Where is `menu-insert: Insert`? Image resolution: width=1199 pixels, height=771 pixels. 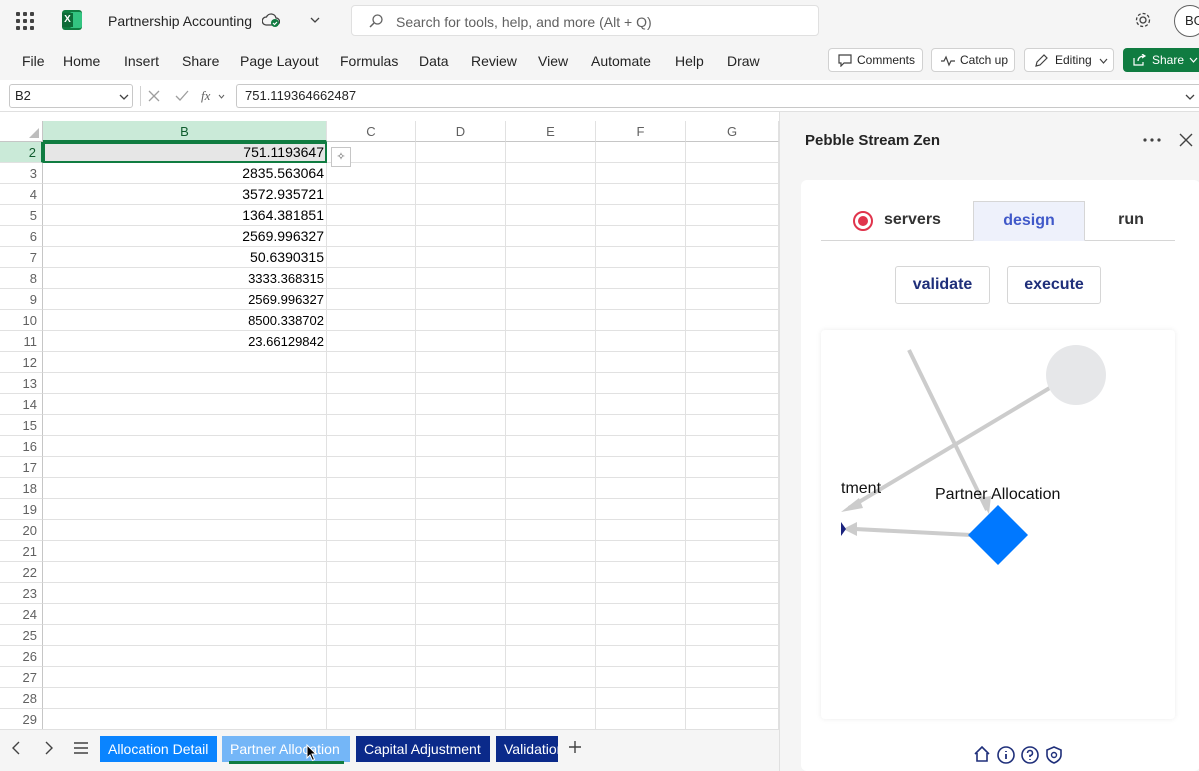
menu-insert: Insert is located at coordinates (141, 61).